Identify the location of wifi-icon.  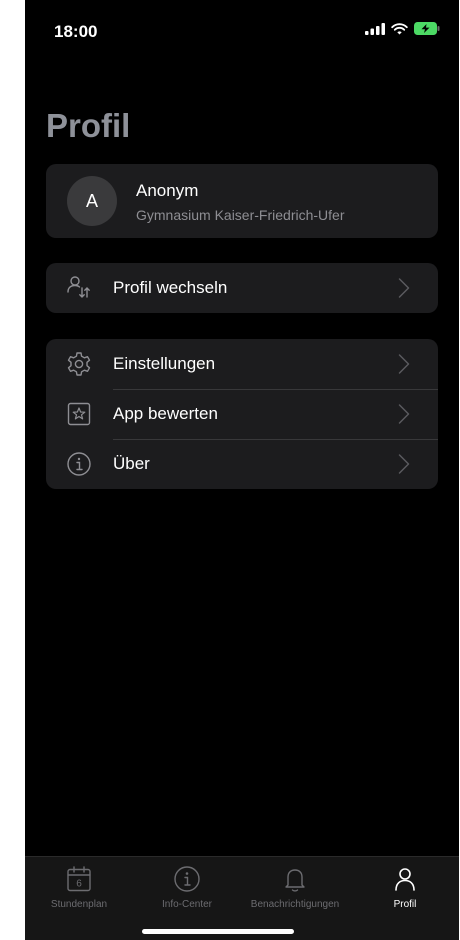
(399, 28).